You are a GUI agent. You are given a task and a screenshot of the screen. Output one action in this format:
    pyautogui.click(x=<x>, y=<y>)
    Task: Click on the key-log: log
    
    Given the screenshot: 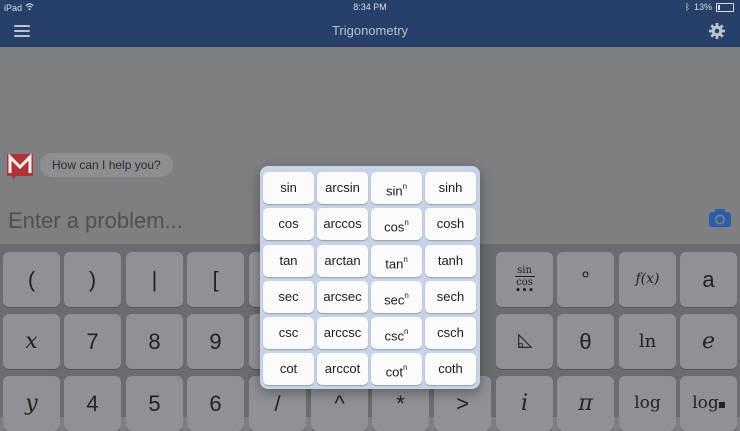 What is the action you would take?
    pyautogui.click(x=647, y=403)
    